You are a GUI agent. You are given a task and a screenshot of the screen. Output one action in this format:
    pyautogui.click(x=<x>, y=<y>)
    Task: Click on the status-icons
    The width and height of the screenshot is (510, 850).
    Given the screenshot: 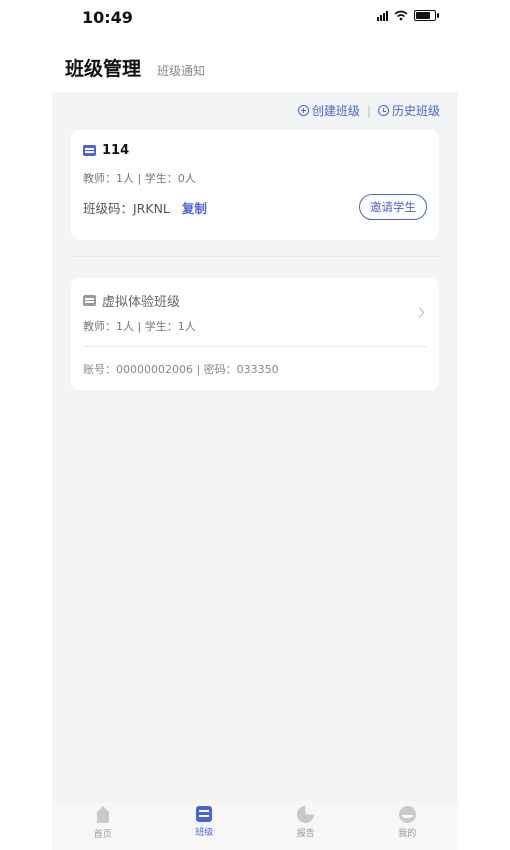 What is the action you would take?
    pyautogui.click(x=408, y=15)
    